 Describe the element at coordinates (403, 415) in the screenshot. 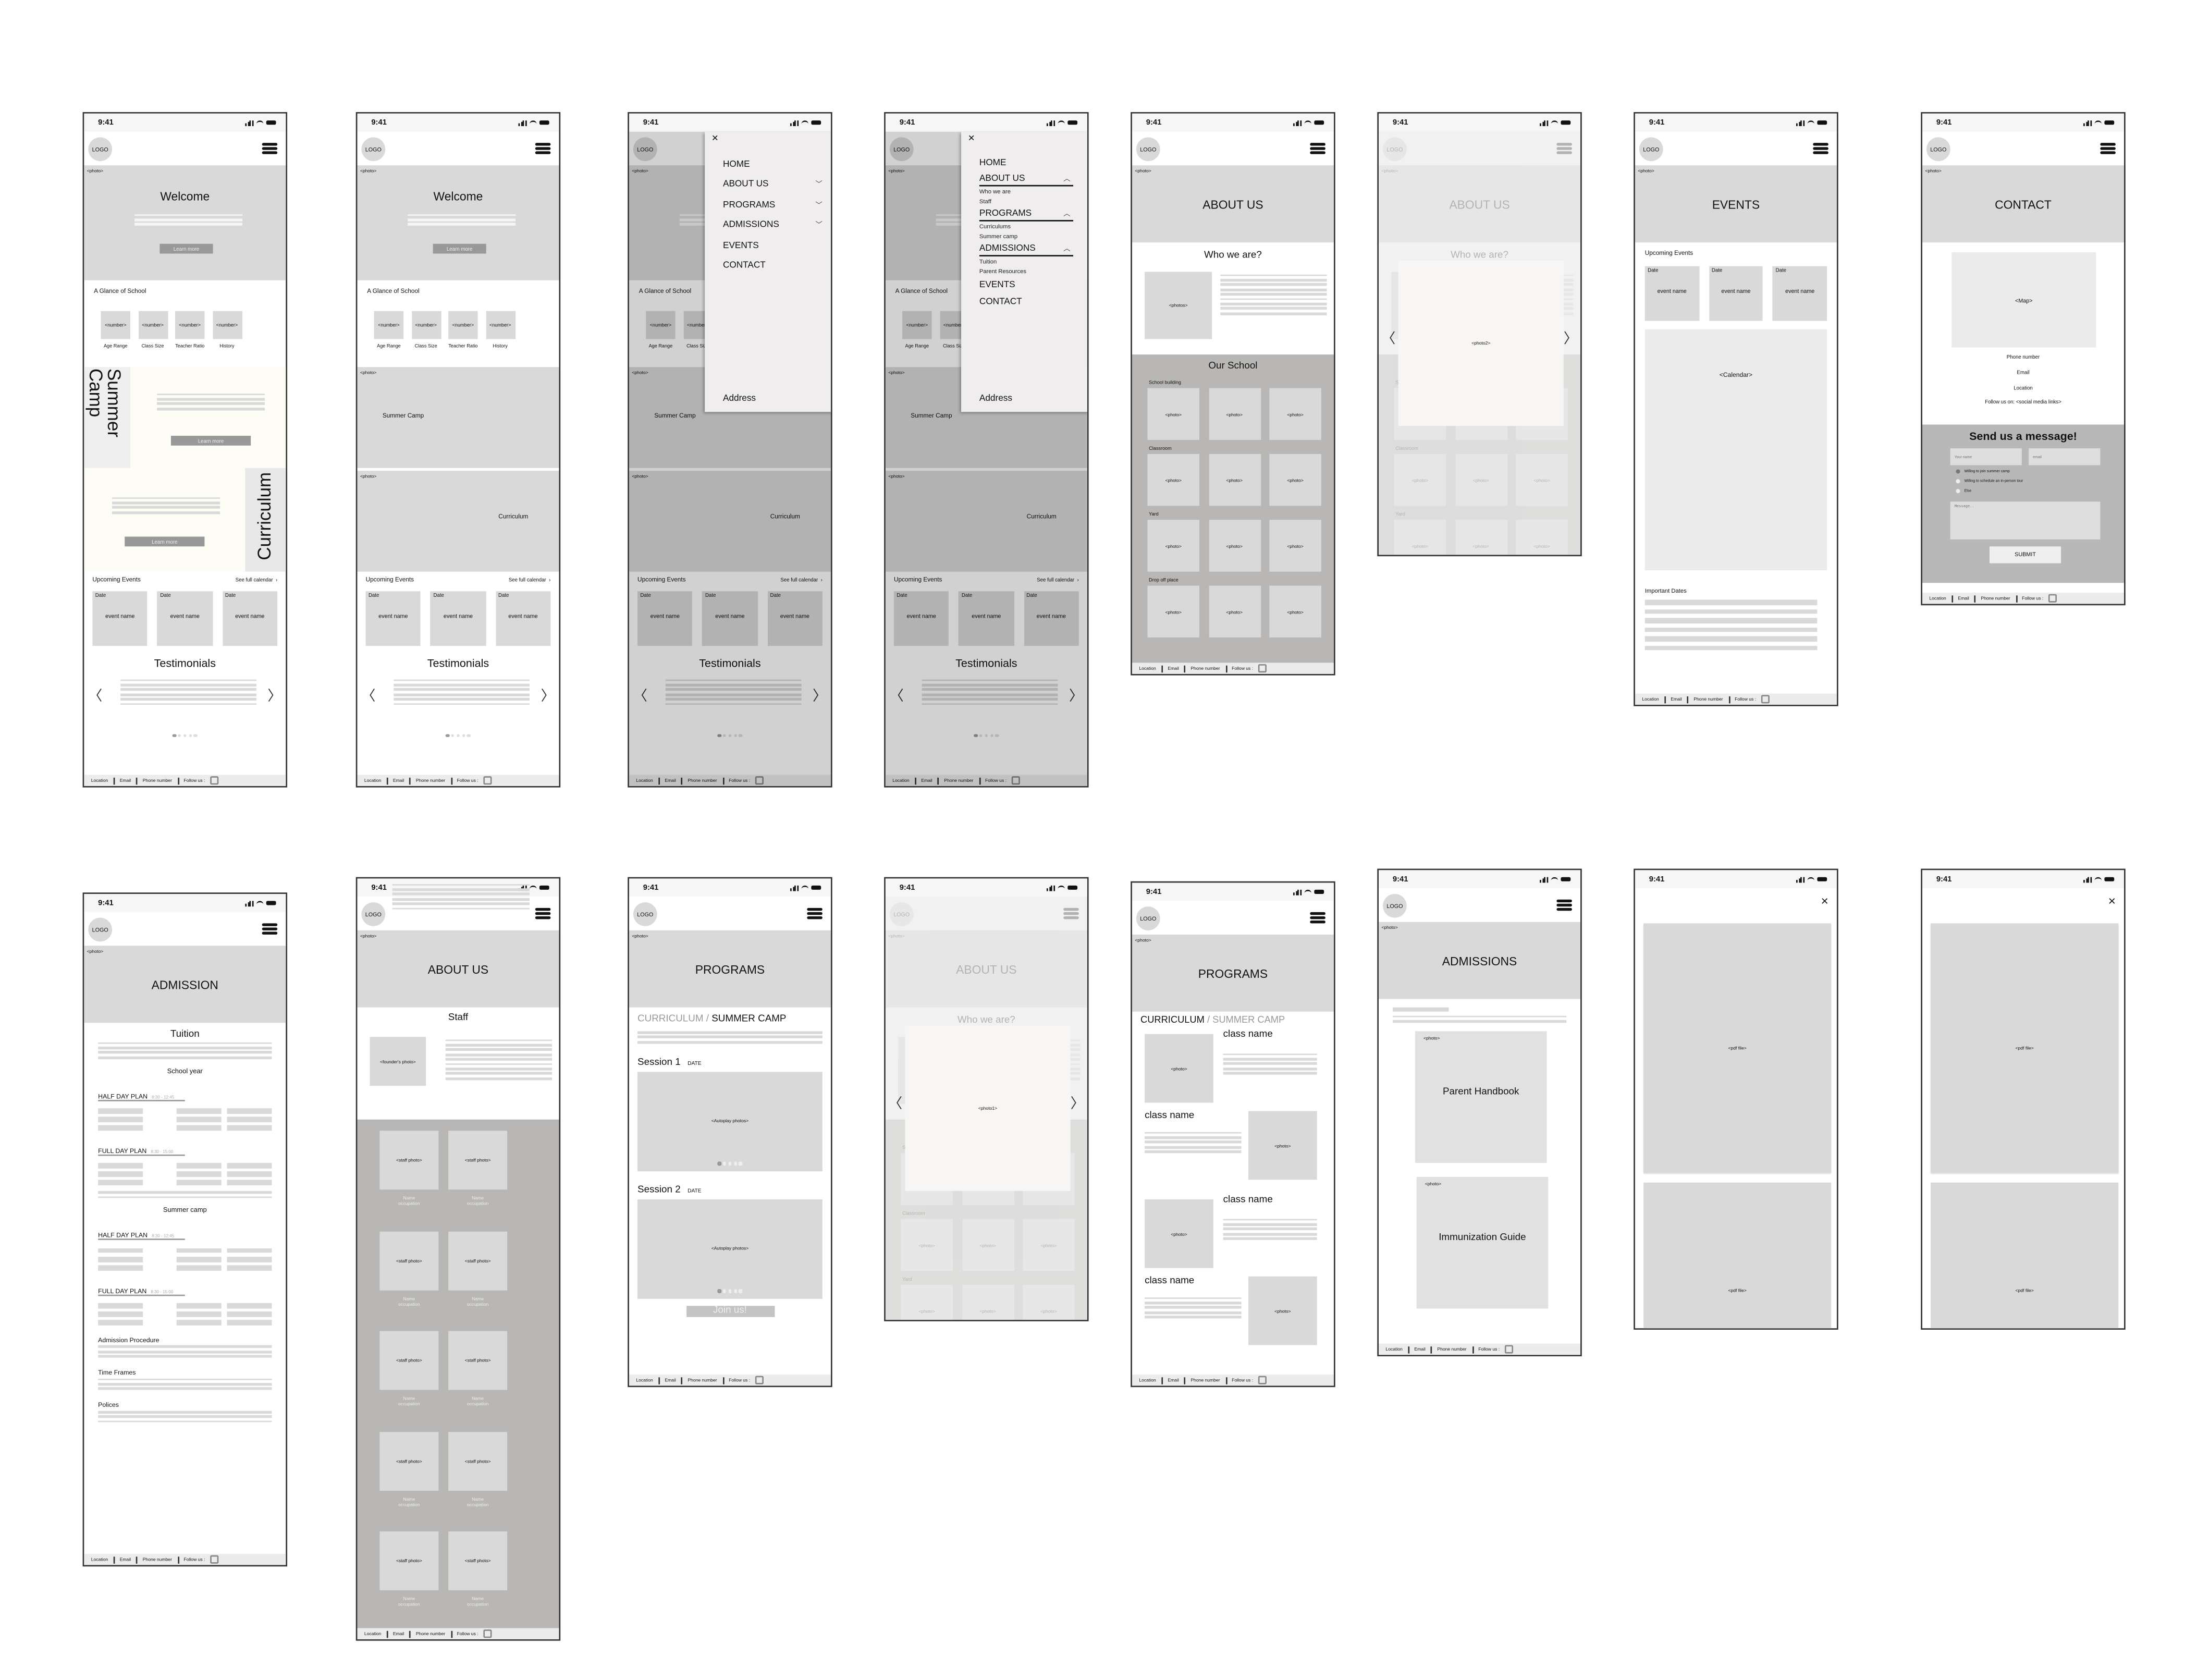

I see `summer-camp-label: Summer Camp` at that location.